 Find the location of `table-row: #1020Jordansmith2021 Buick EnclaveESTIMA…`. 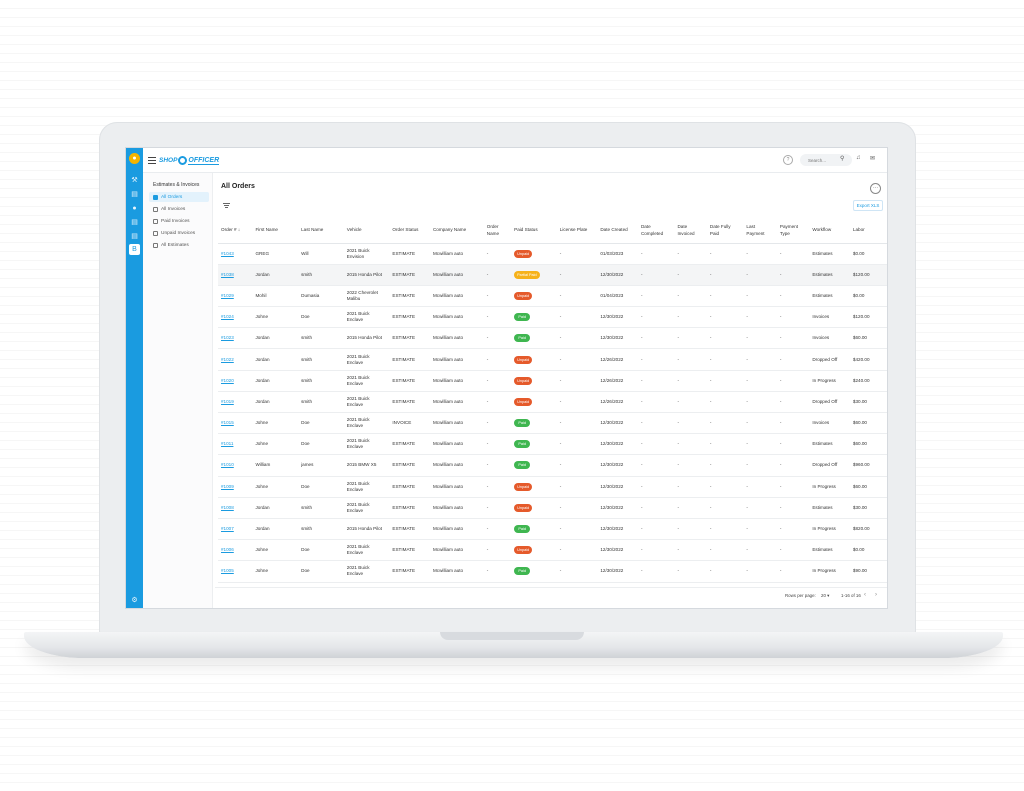

table-row: #1020Jordansmith2021 Buick EnclaveESTIMA… is located at coordinates (553, 380).